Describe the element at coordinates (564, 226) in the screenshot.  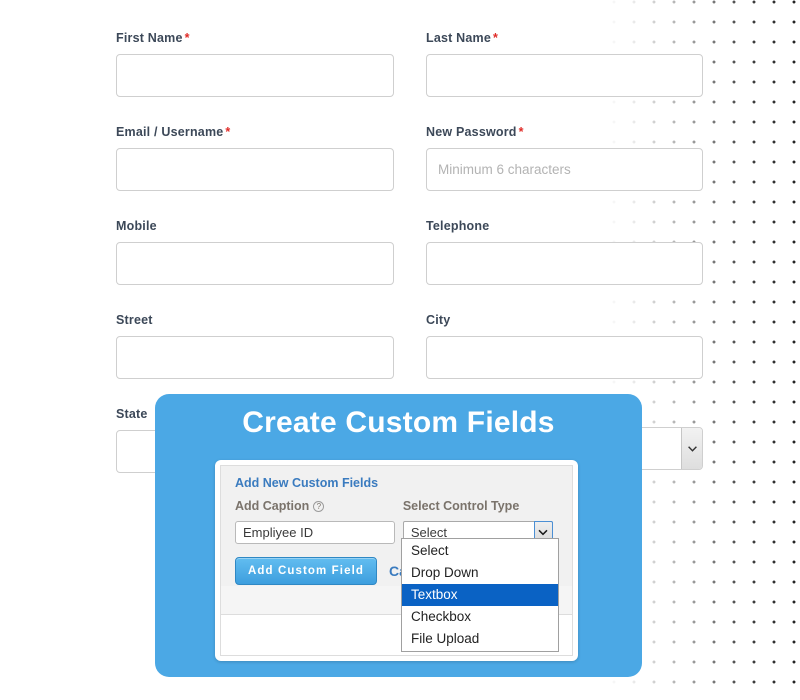
I see `field-label-telephone: Telephone` at that location.